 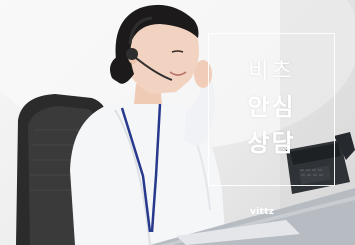 I want to click on brand-logo: vittz, so click(x=262, y=212).